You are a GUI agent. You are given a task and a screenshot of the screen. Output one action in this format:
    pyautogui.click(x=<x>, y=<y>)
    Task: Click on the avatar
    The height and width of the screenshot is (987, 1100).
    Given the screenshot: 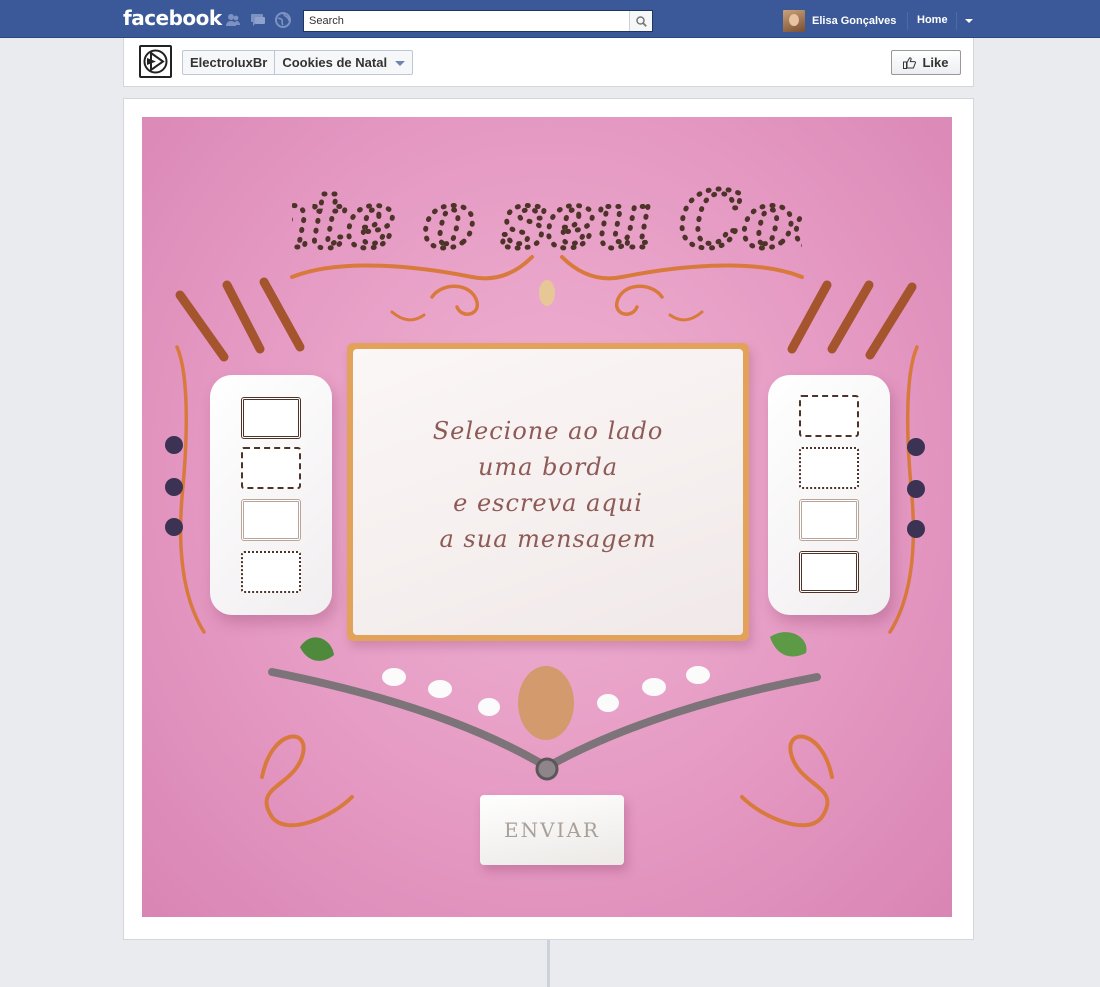 What is the action you would take?
    pyautogui.click(x=794, y=21)
    